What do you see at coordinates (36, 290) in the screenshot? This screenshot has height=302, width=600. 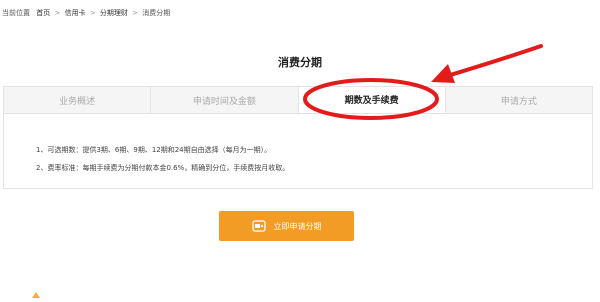 I see `decorative-icon` at bounding box center [36, 290].